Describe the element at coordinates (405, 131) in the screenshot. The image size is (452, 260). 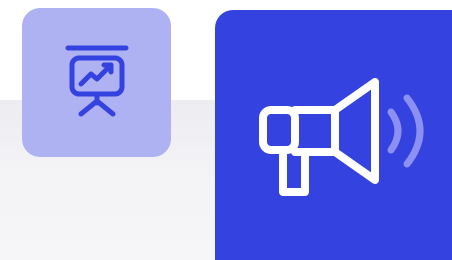
I see `sound-wave-icon` at that location.